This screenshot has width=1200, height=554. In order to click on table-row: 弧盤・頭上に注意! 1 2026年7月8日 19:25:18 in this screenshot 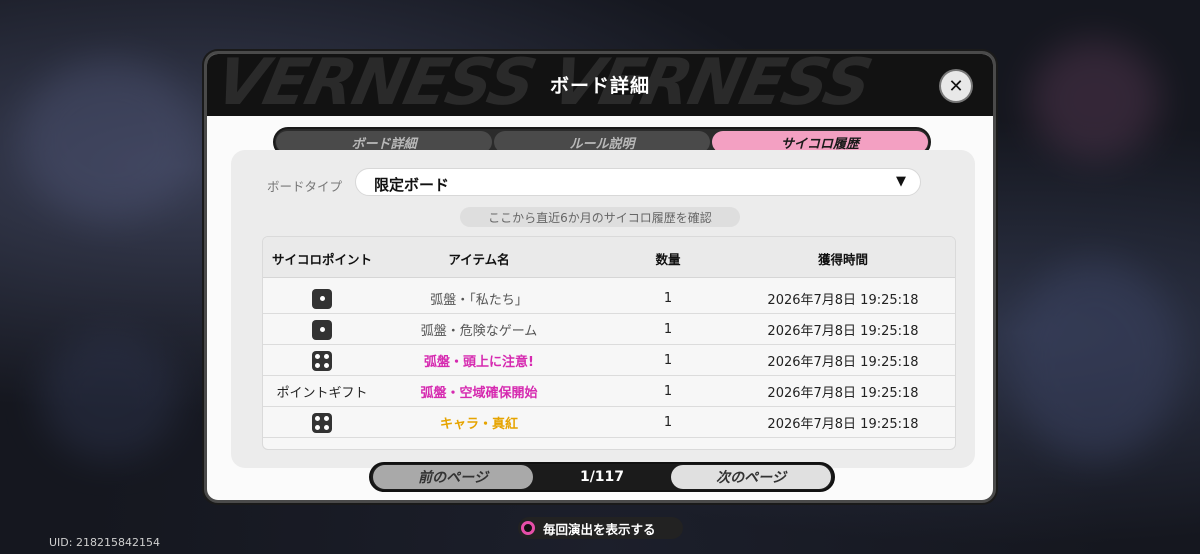, I will do `click(609, 360)`.